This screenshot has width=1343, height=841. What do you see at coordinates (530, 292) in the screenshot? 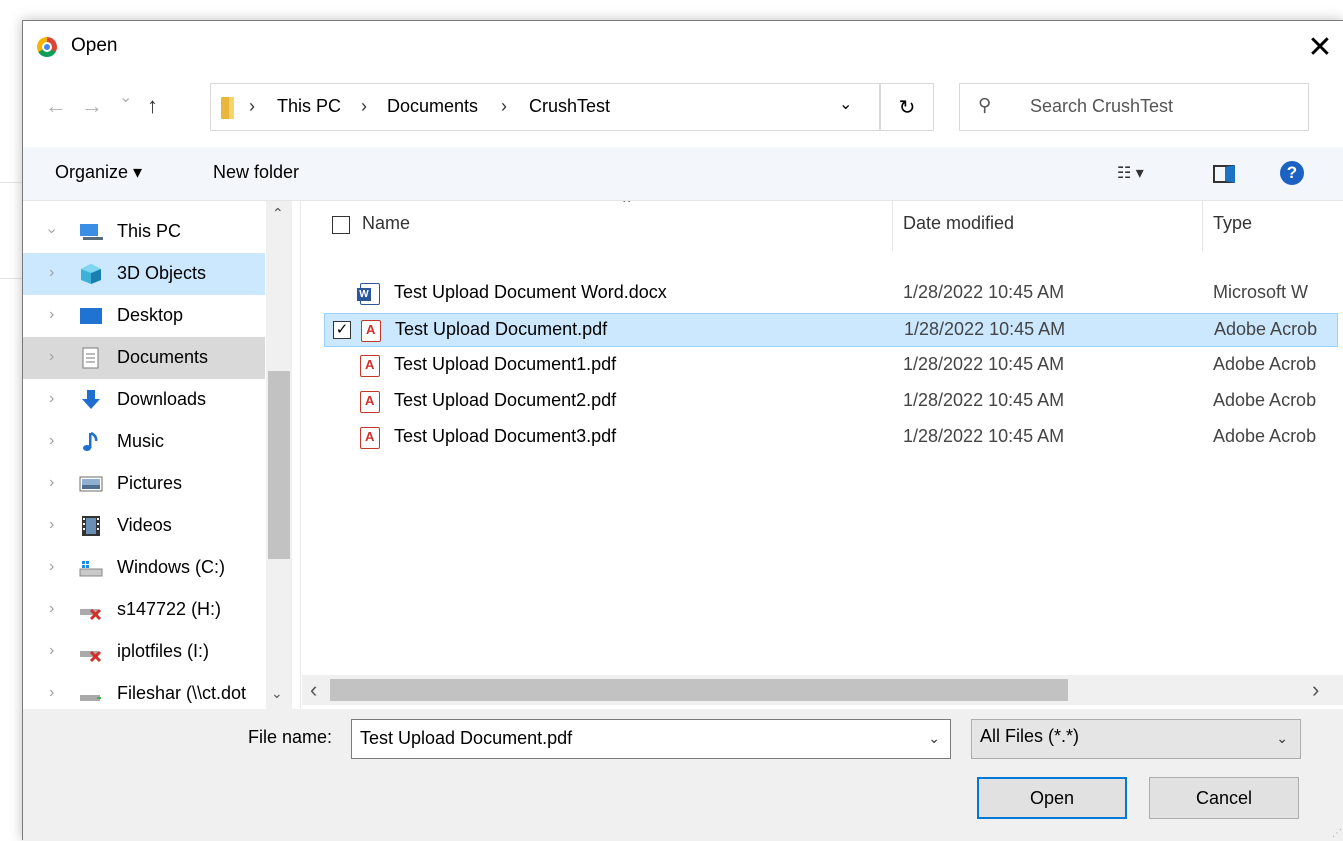
I see `file-name: Test Upload Document Word.docx` at bounding box center [530, 292].